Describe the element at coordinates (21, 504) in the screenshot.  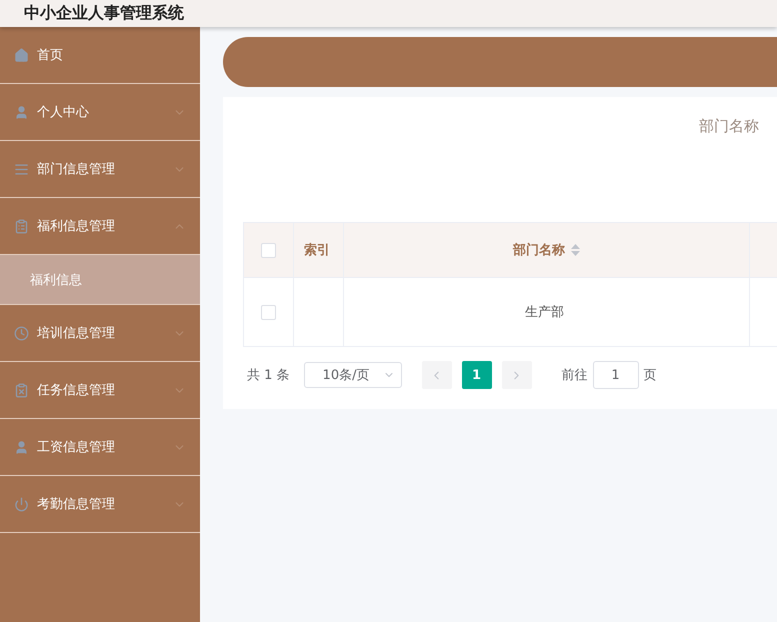
I see `power-icon` at that location.